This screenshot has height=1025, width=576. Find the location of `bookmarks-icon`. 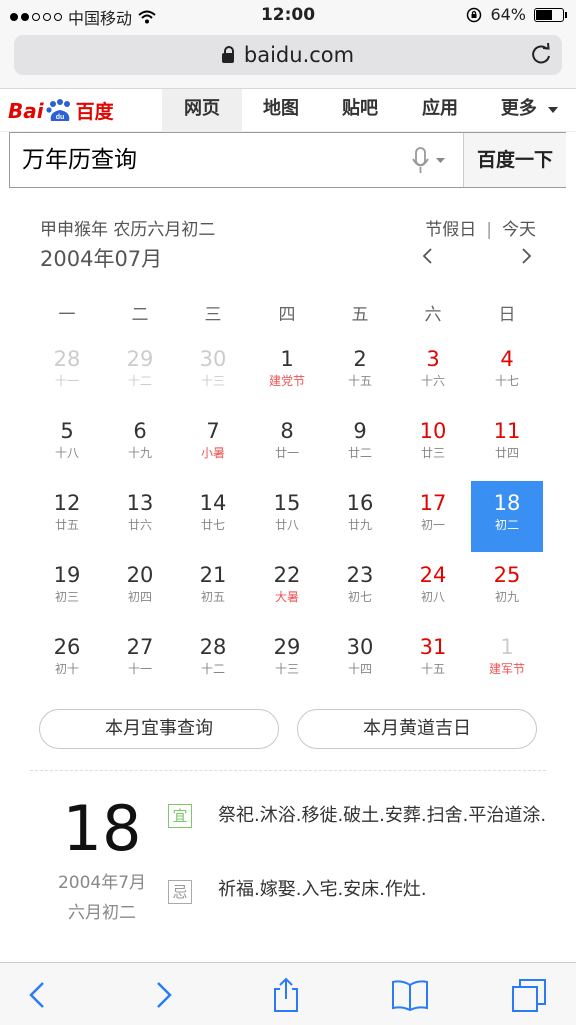

bookmarks-icon is located at coordinates (410, 995).